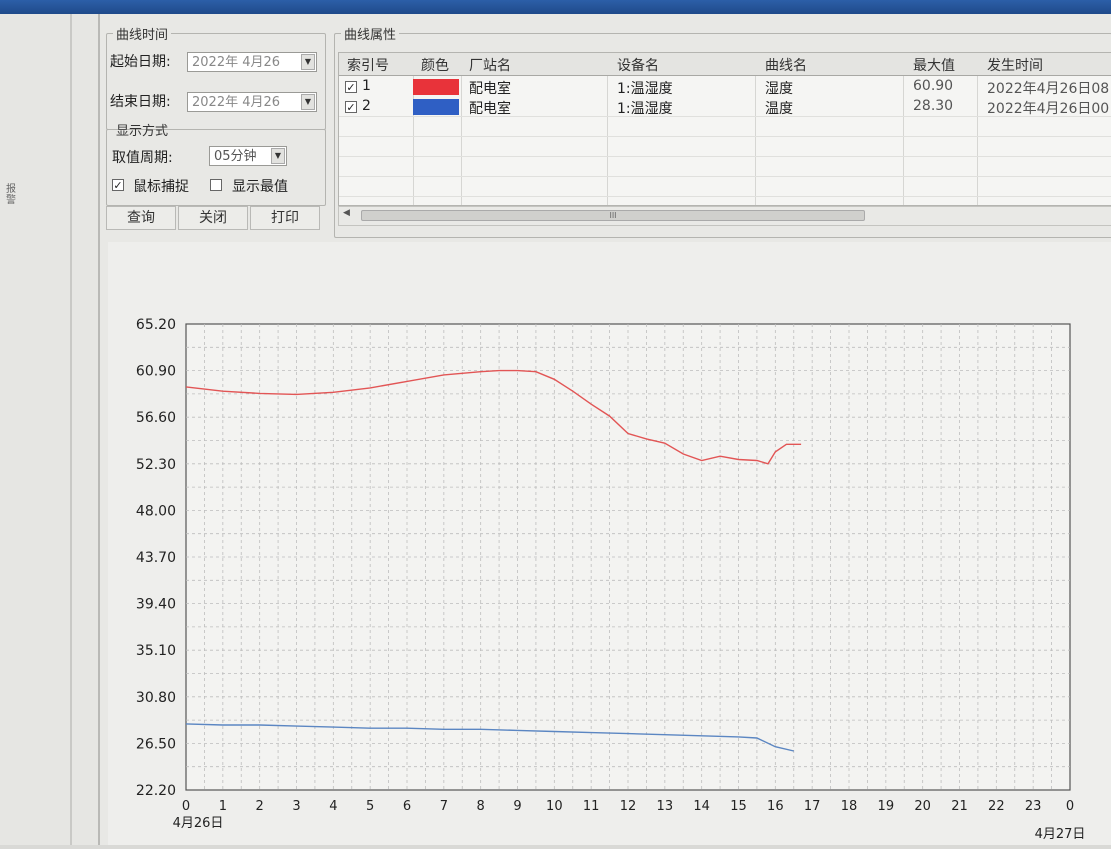  Describe the element at coordinates (156, 465) in the screenshot. I see `y-tick-label: 52.30` at that location.